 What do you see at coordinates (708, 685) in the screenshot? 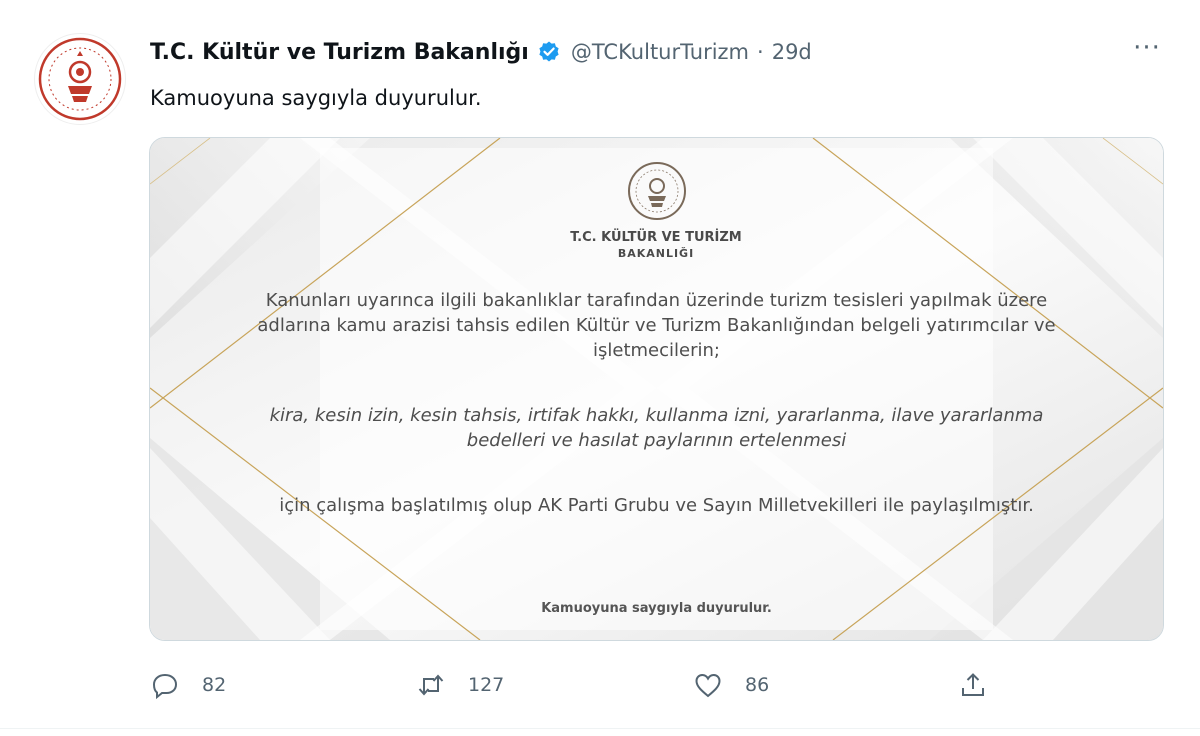
I see `like-icon` at bounding box center [708, 685].